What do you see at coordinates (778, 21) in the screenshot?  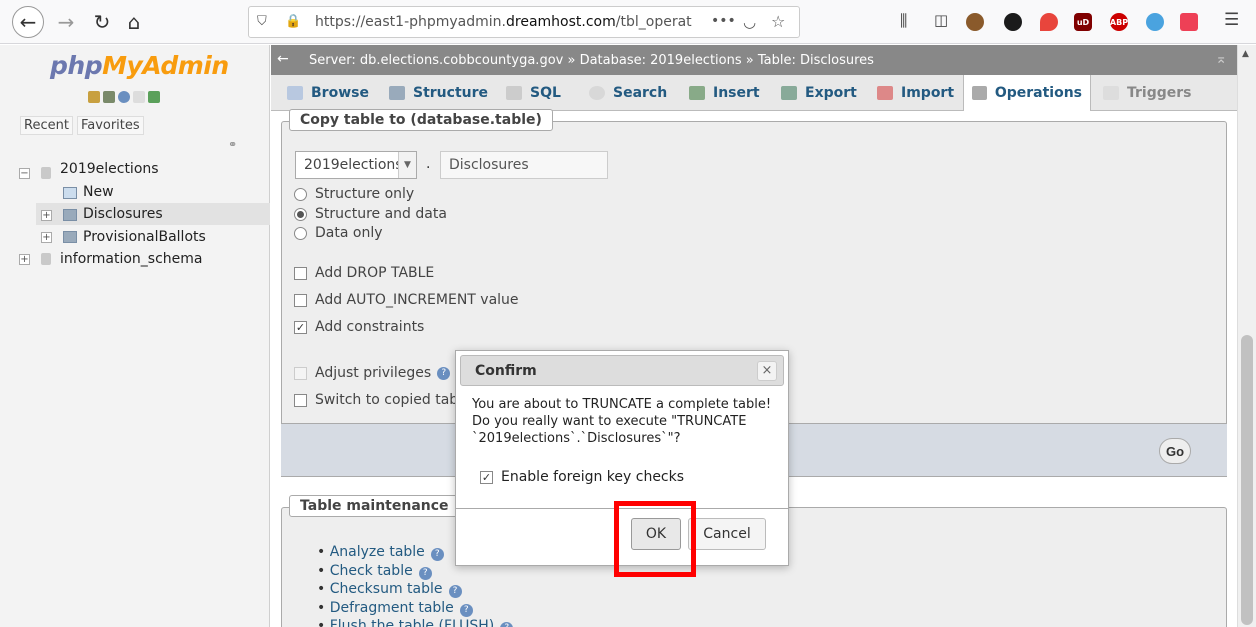 I see `bookmark-star-icon: ☆` at bounding box center [778, 21].